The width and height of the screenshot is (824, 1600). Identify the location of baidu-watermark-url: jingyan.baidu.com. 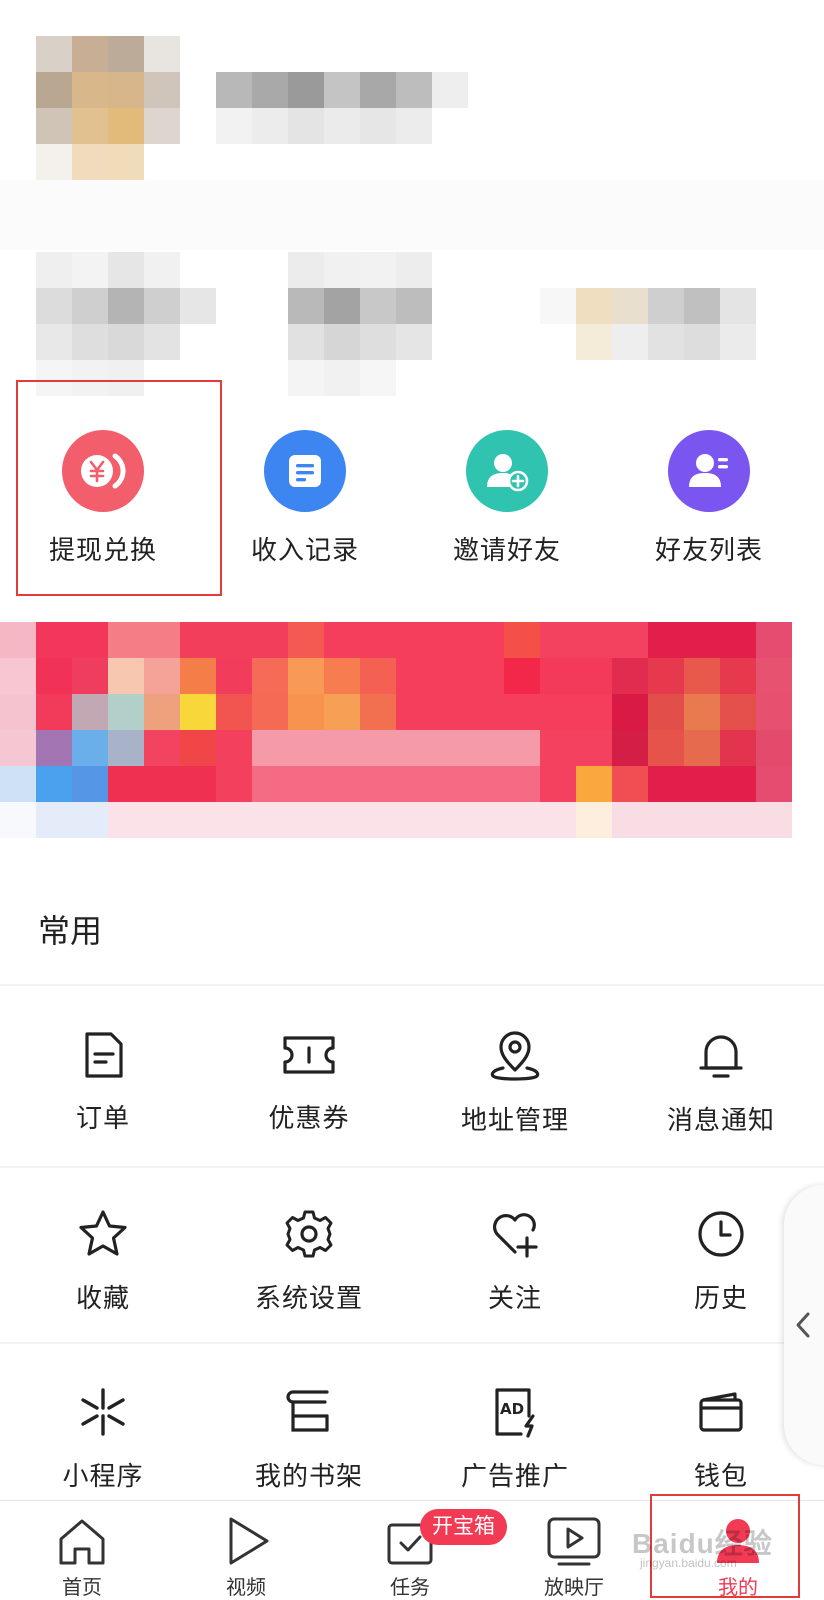
(688, 1563).